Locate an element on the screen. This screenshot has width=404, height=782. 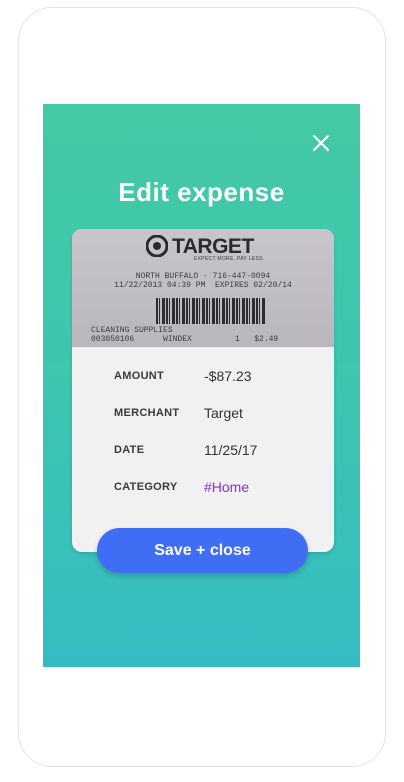
merchant-label: MERCHANT is located at coordinates (147, 413).